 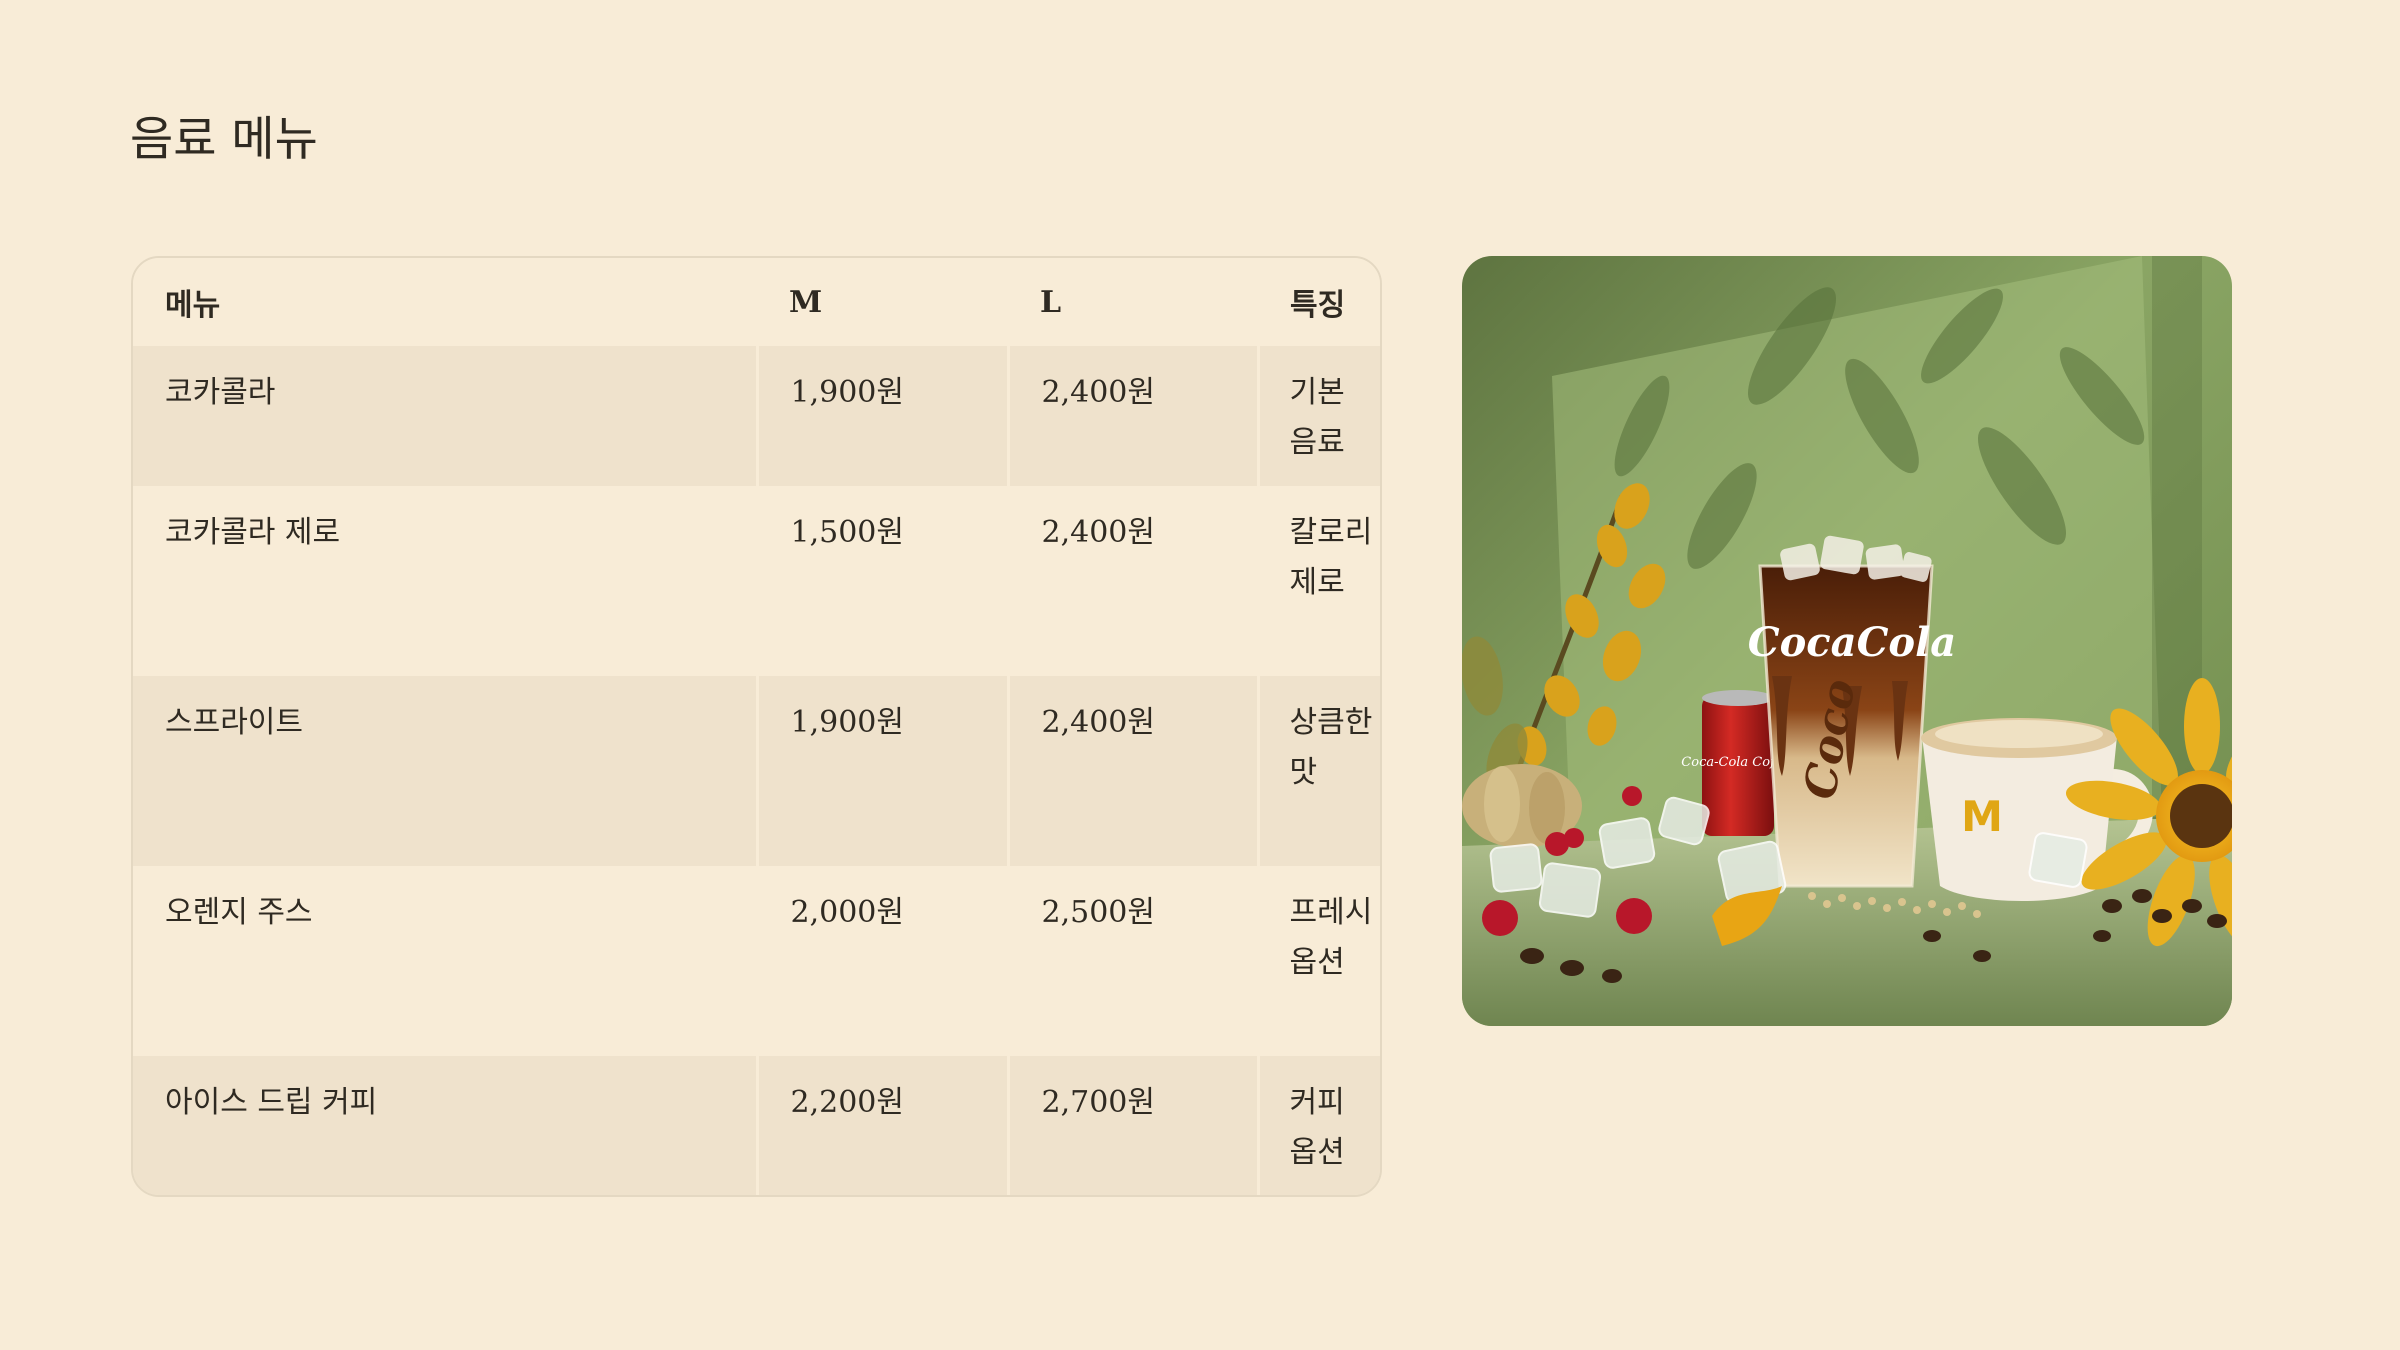 What do you see at coordinates (882, 302) in the screenshot?
I see `header-size-m: M` at bounding box center [882, 302].